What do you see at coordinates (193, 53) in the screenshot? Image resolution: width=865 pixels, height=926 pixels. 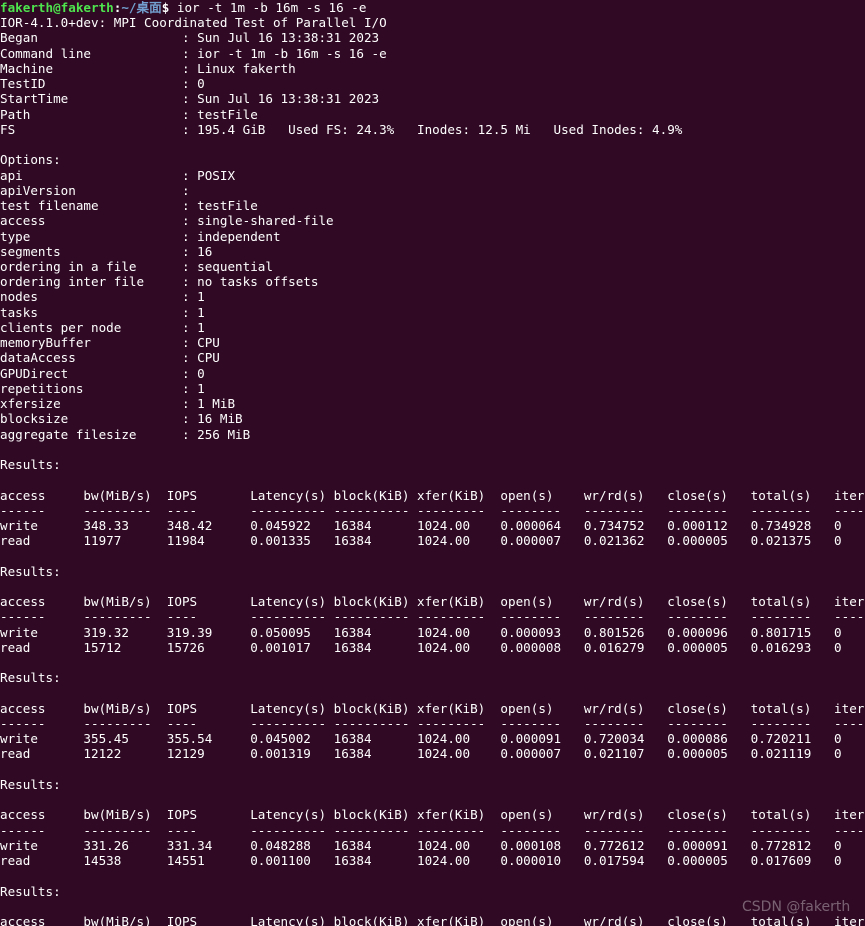 I see `header-field-command-line: Command line : ior -t 1m -b 16m -s 16 -e` at bounding box center [193, 53].